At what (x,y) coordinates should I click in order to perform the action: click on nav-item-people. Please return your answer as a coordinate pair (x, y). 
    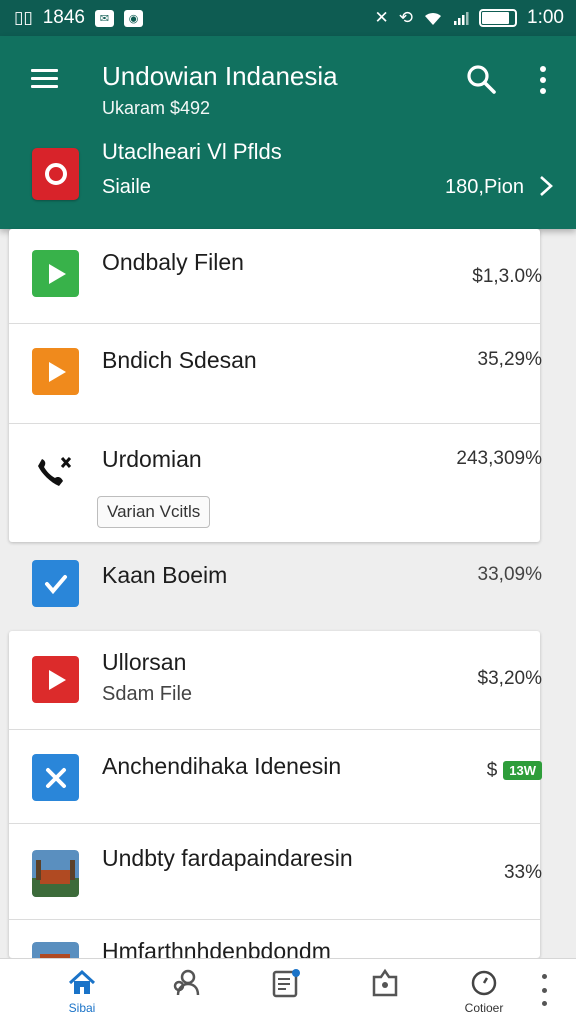
    Looking at the image, I should click on (186, 993).